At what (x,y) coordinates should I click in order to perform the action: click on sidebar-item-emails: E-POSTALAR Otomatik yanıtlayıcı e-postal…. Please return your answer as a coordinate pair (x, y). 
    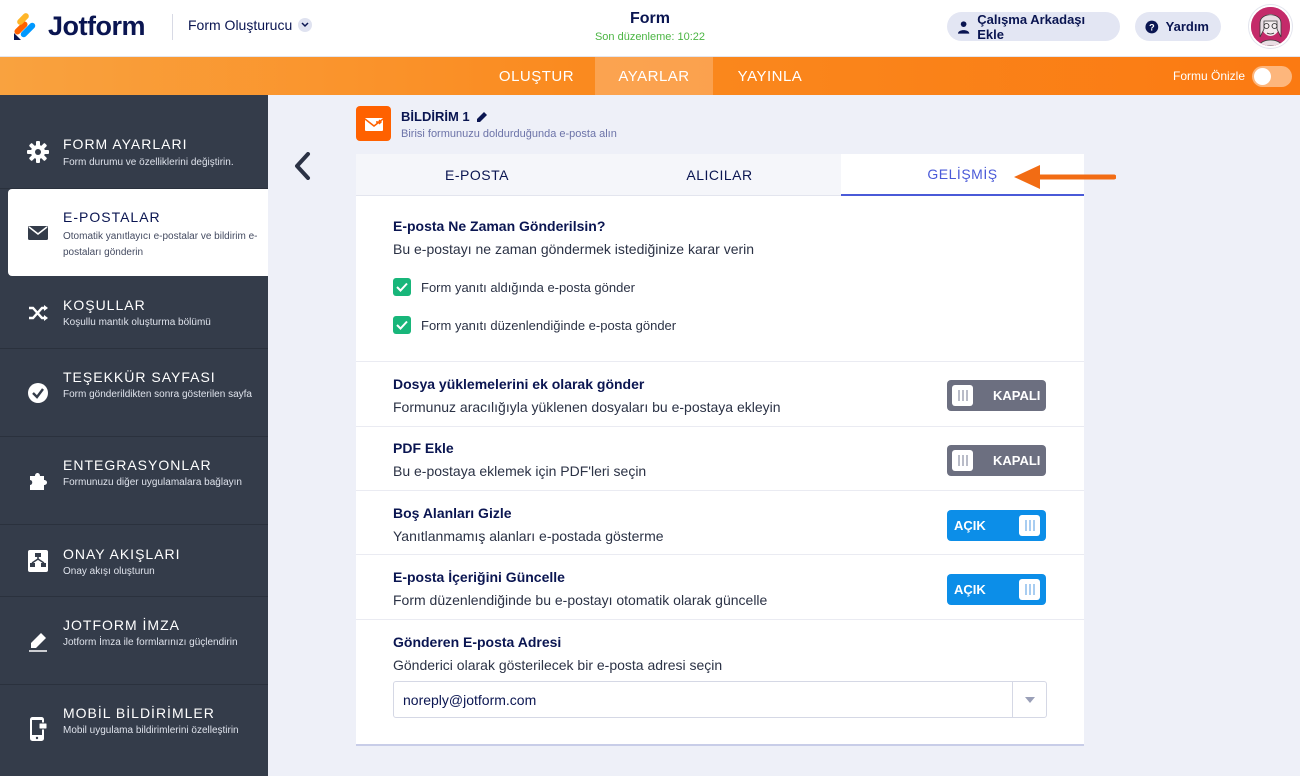
    Looking at the image, I should click on (138, 232).